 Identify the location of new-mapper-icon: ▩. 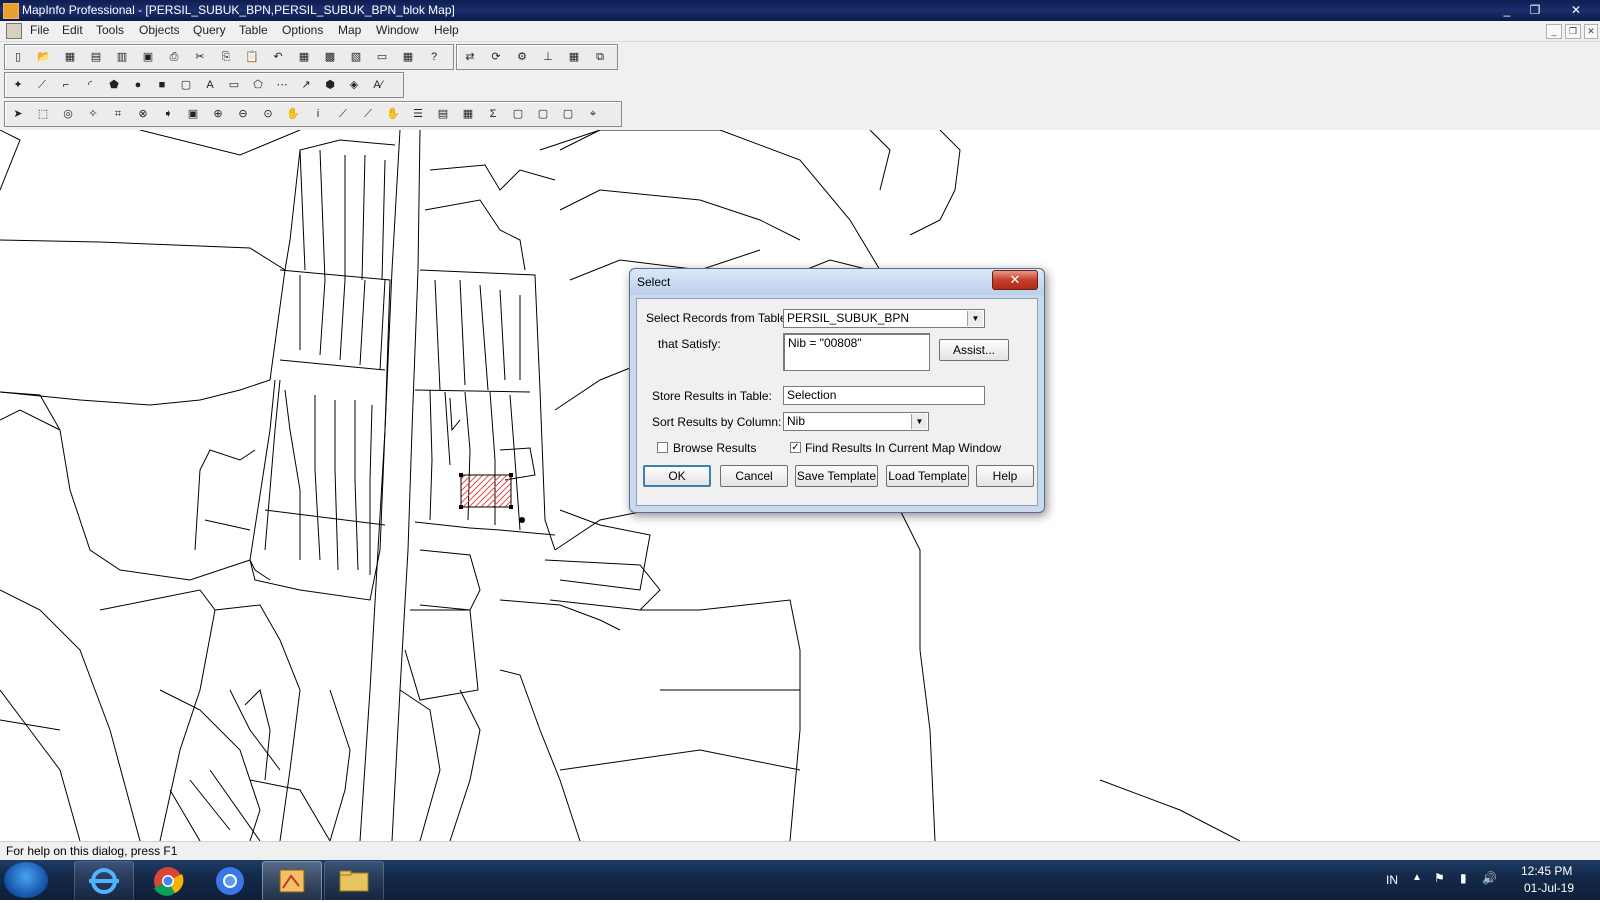
(330, 57).